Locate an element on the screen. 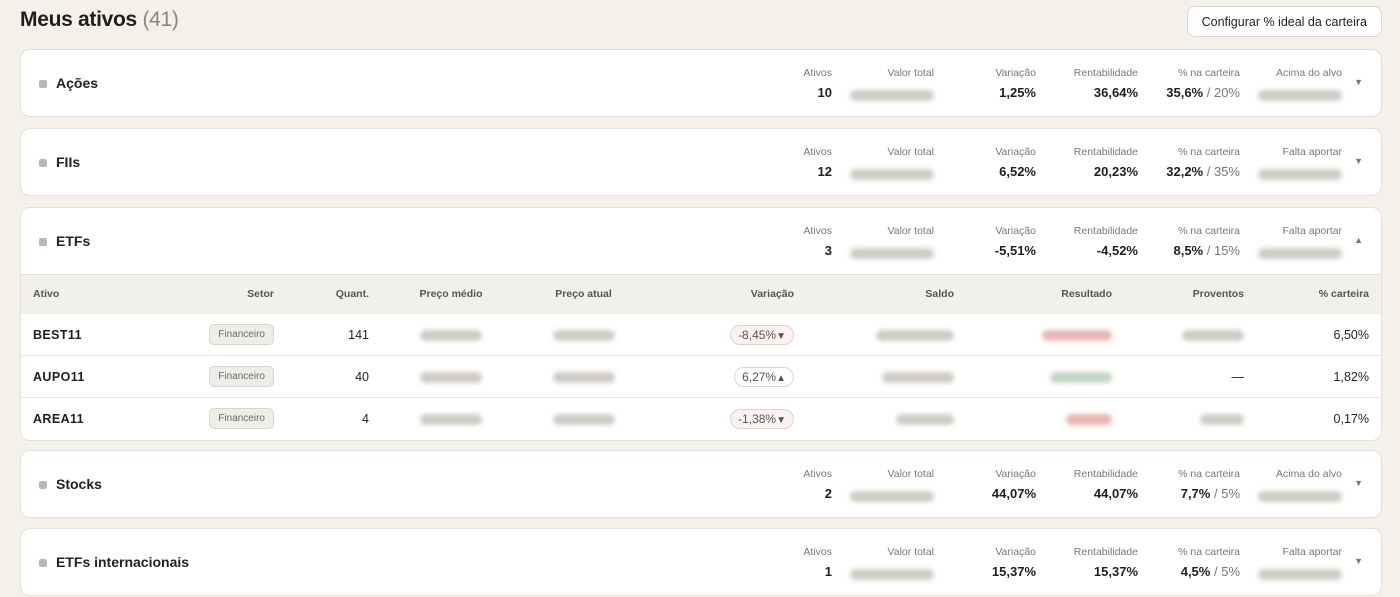  metric-variacao: Variação 15,37% is located at coordinates (1013, 562).